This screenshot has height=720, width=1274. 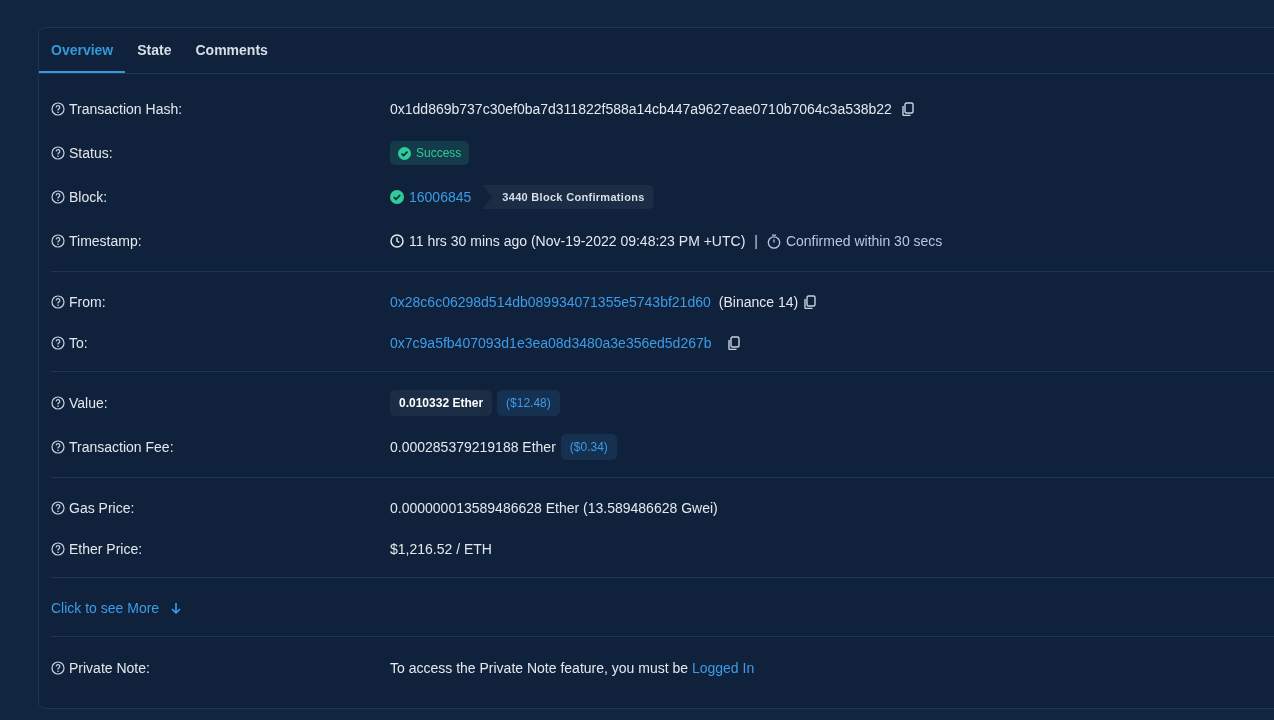 I want to click on timestamp-text: 11 hrs 30 mins ago (Nov-19-2022 09:48:23 PM +UTC), so click(x=577, y=241).